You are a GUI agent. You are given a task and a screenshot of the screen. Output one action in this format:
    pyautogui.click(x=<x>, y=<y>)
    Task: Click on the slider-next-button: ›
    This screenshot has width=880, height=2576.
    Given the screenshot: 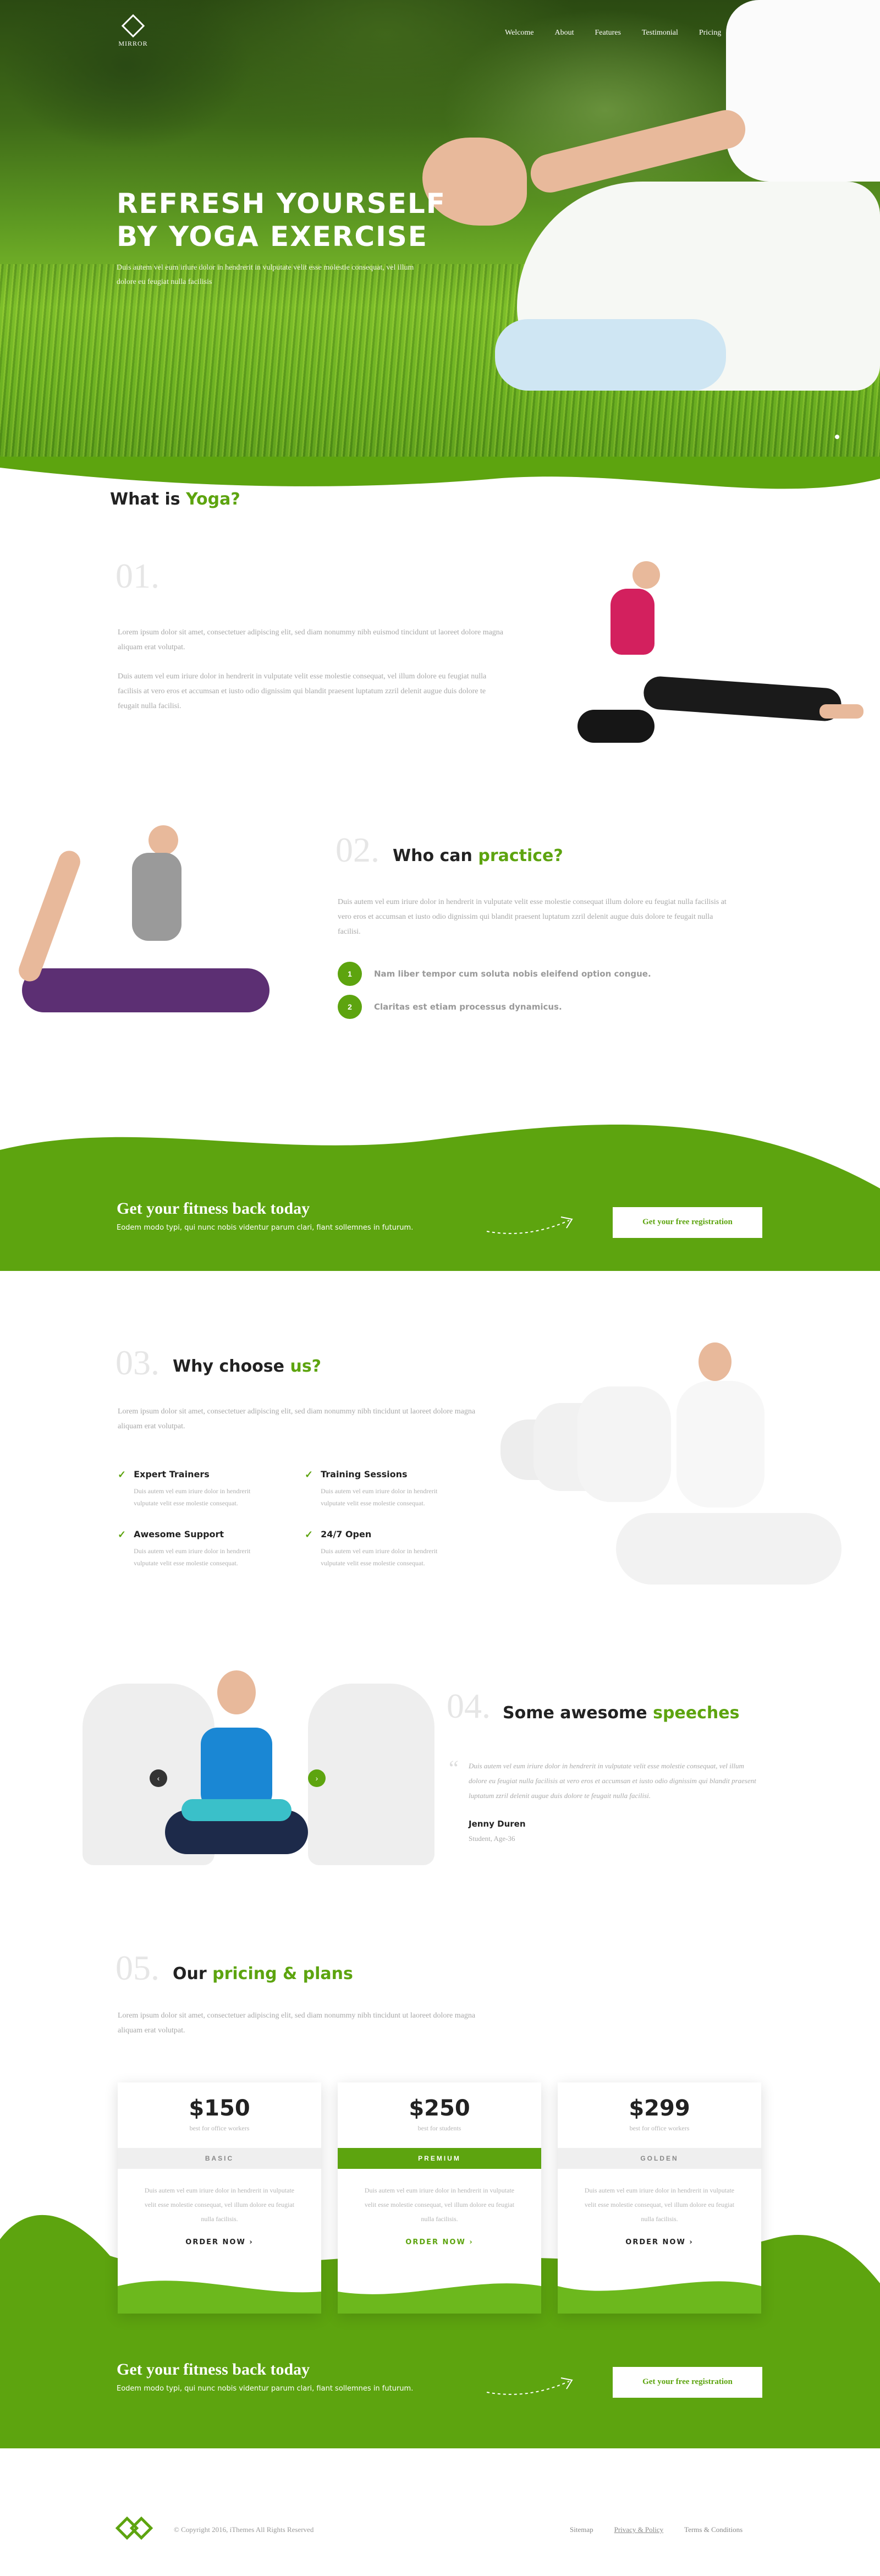 What is the action you would take?
    pyautogui.click(x=317, y=1778)
    